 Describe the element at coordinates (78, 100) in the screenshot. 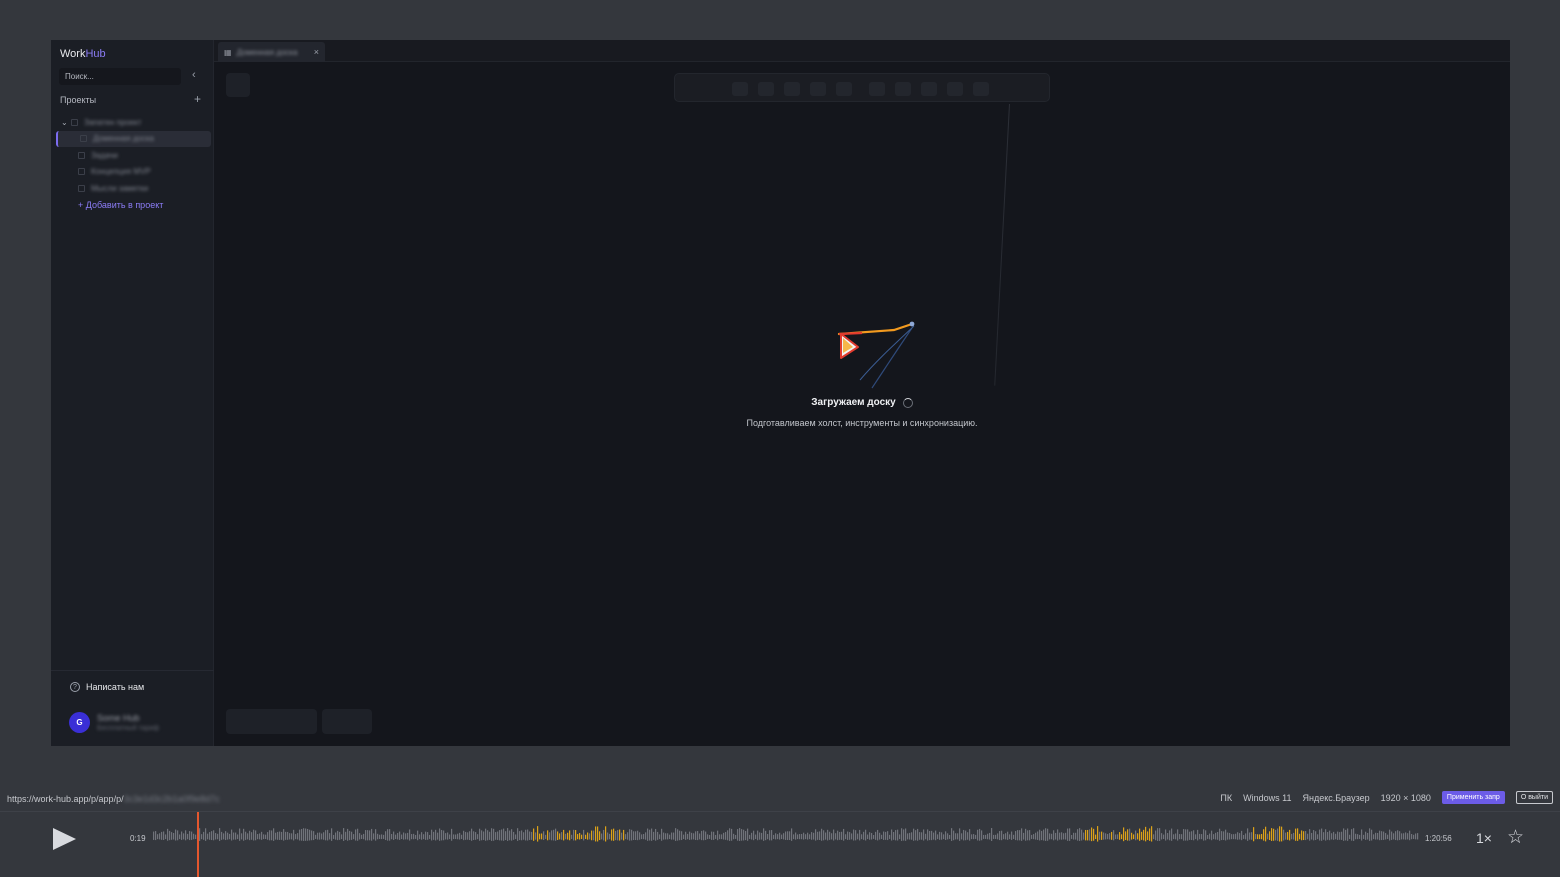

I see `projects-title: Проекты` at that location.